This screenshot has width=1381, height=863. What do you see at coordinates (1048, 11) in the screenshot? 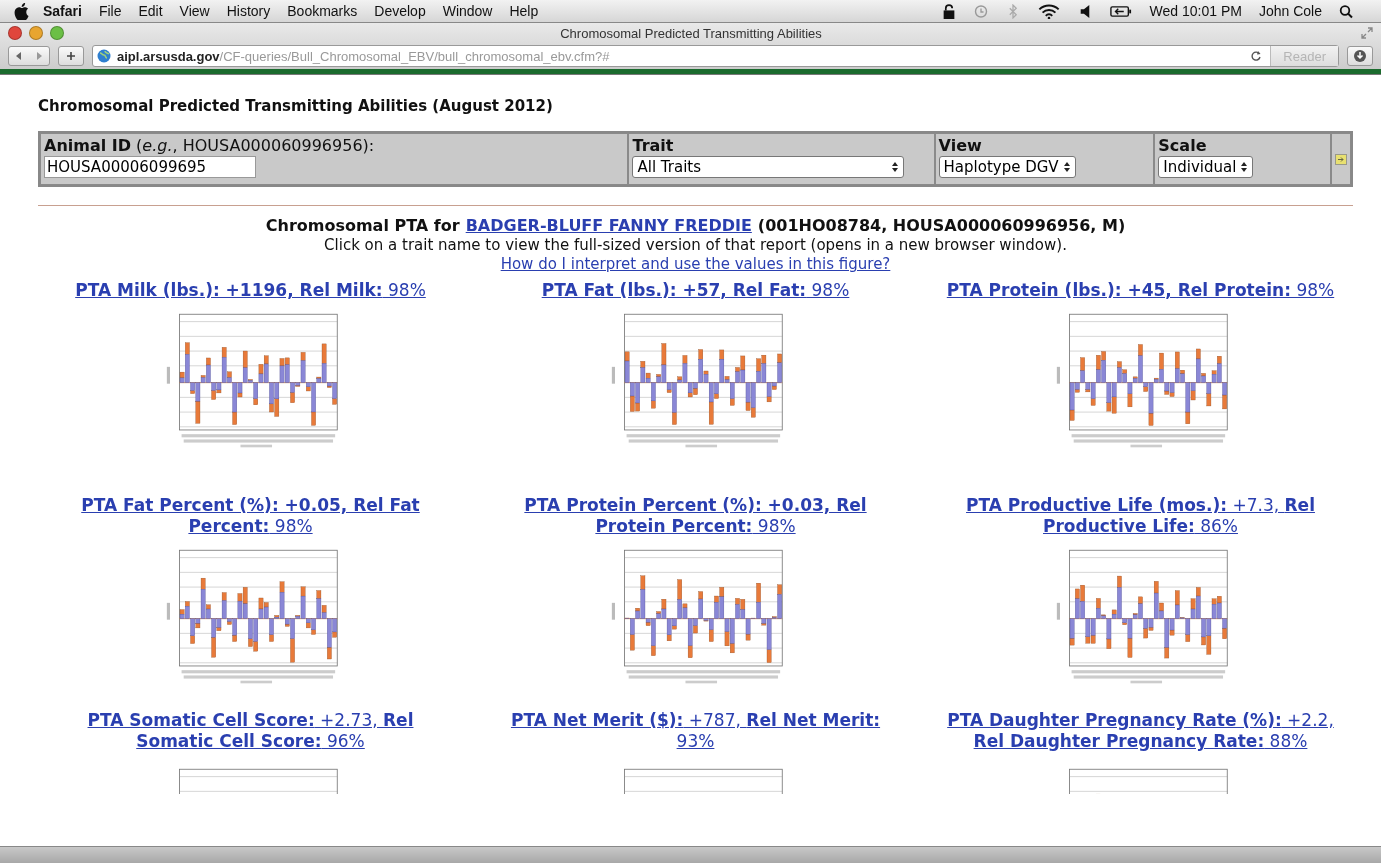
I see `wifi-icon` at bounding box center [1048, 11].